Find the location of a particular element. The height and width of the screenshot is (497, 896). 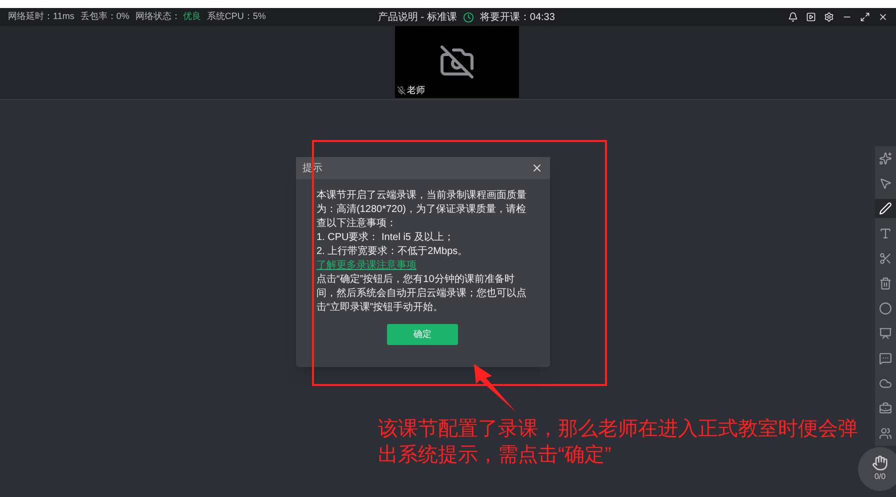

status-text: 网络延时：11ms is located at coordinates (41, 17).